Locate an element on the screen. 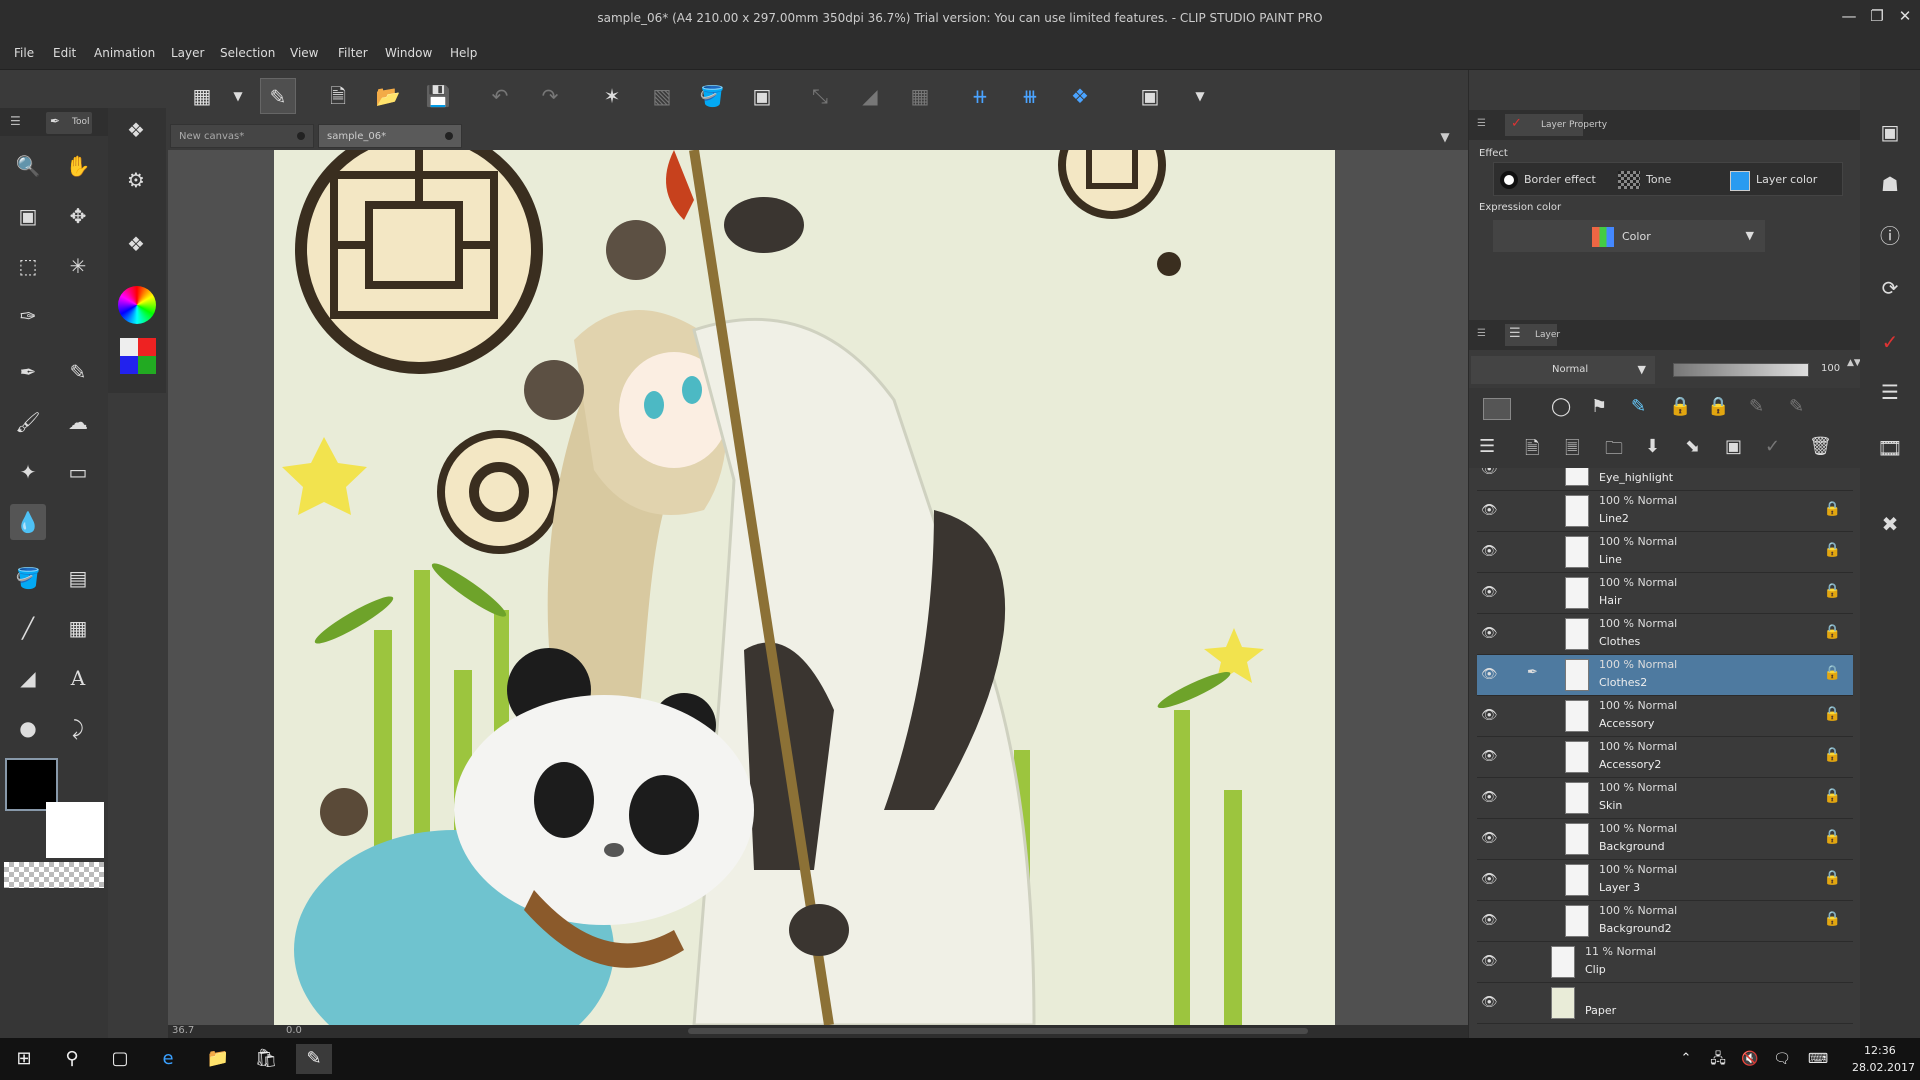 This screenshot has width=1920, height=1080. balloon-icon: ● is located at coordinates (28, 728).